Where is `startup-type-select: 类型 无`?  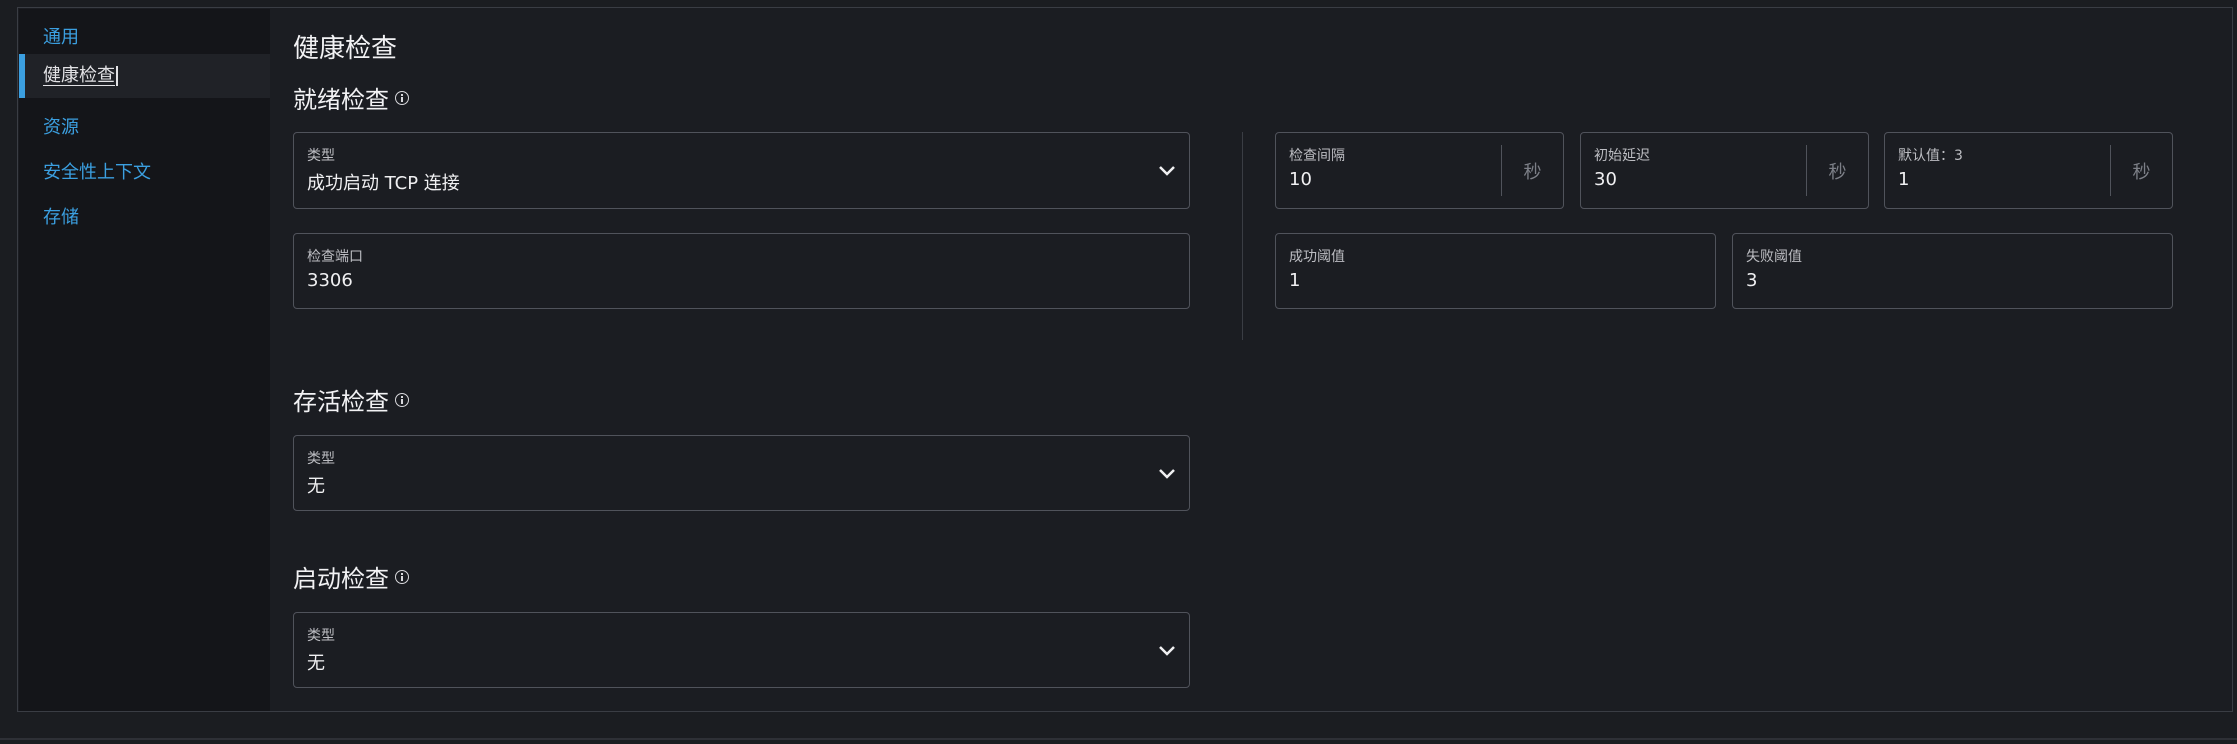 startup-type-select: 类型 无 is located at coordinates (741, 650).